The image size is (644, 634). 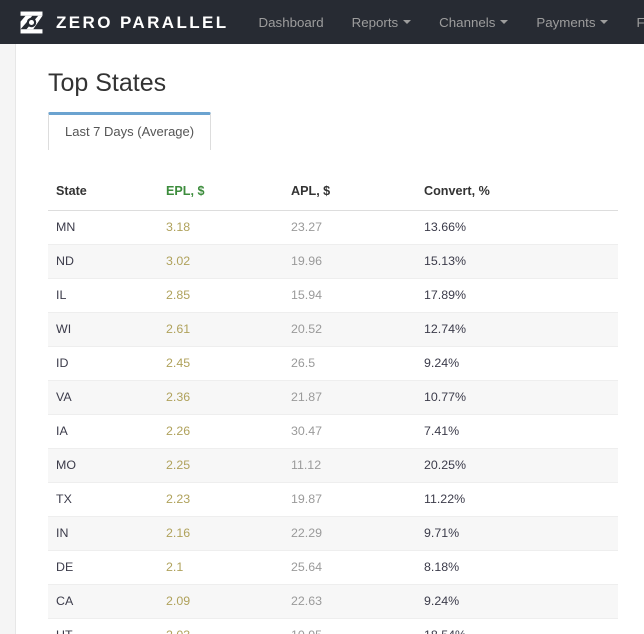 What do you see at coordinates (107, 83) in the screenshot?
I see `page-title: Top States` at bounding box center [107, 83].